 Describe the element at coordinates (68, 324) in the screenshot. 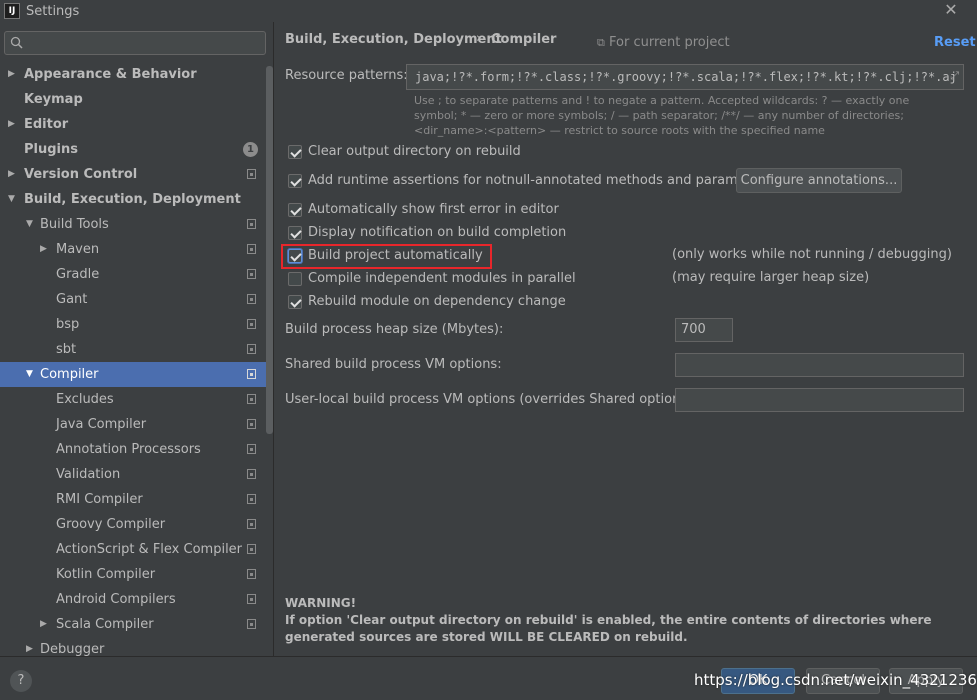

I see `sidebar-item-label: bsp` at that location.